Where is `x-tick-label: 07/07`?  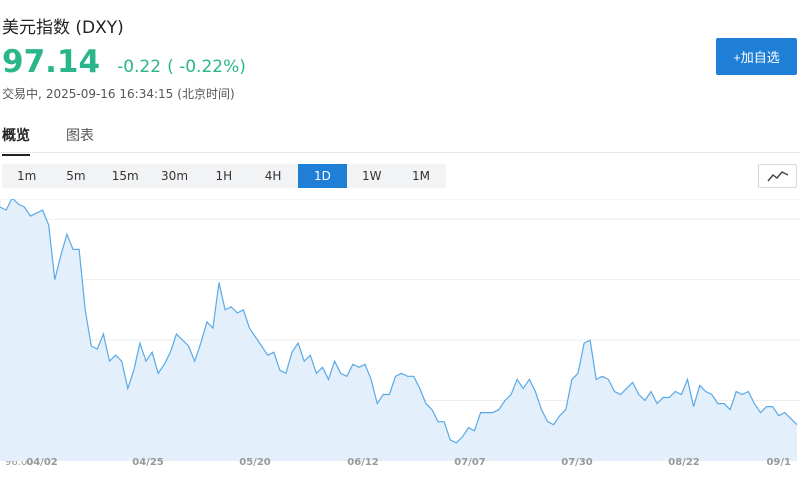 x-tick-label: 07/07 is located at coordinates (470, 462).